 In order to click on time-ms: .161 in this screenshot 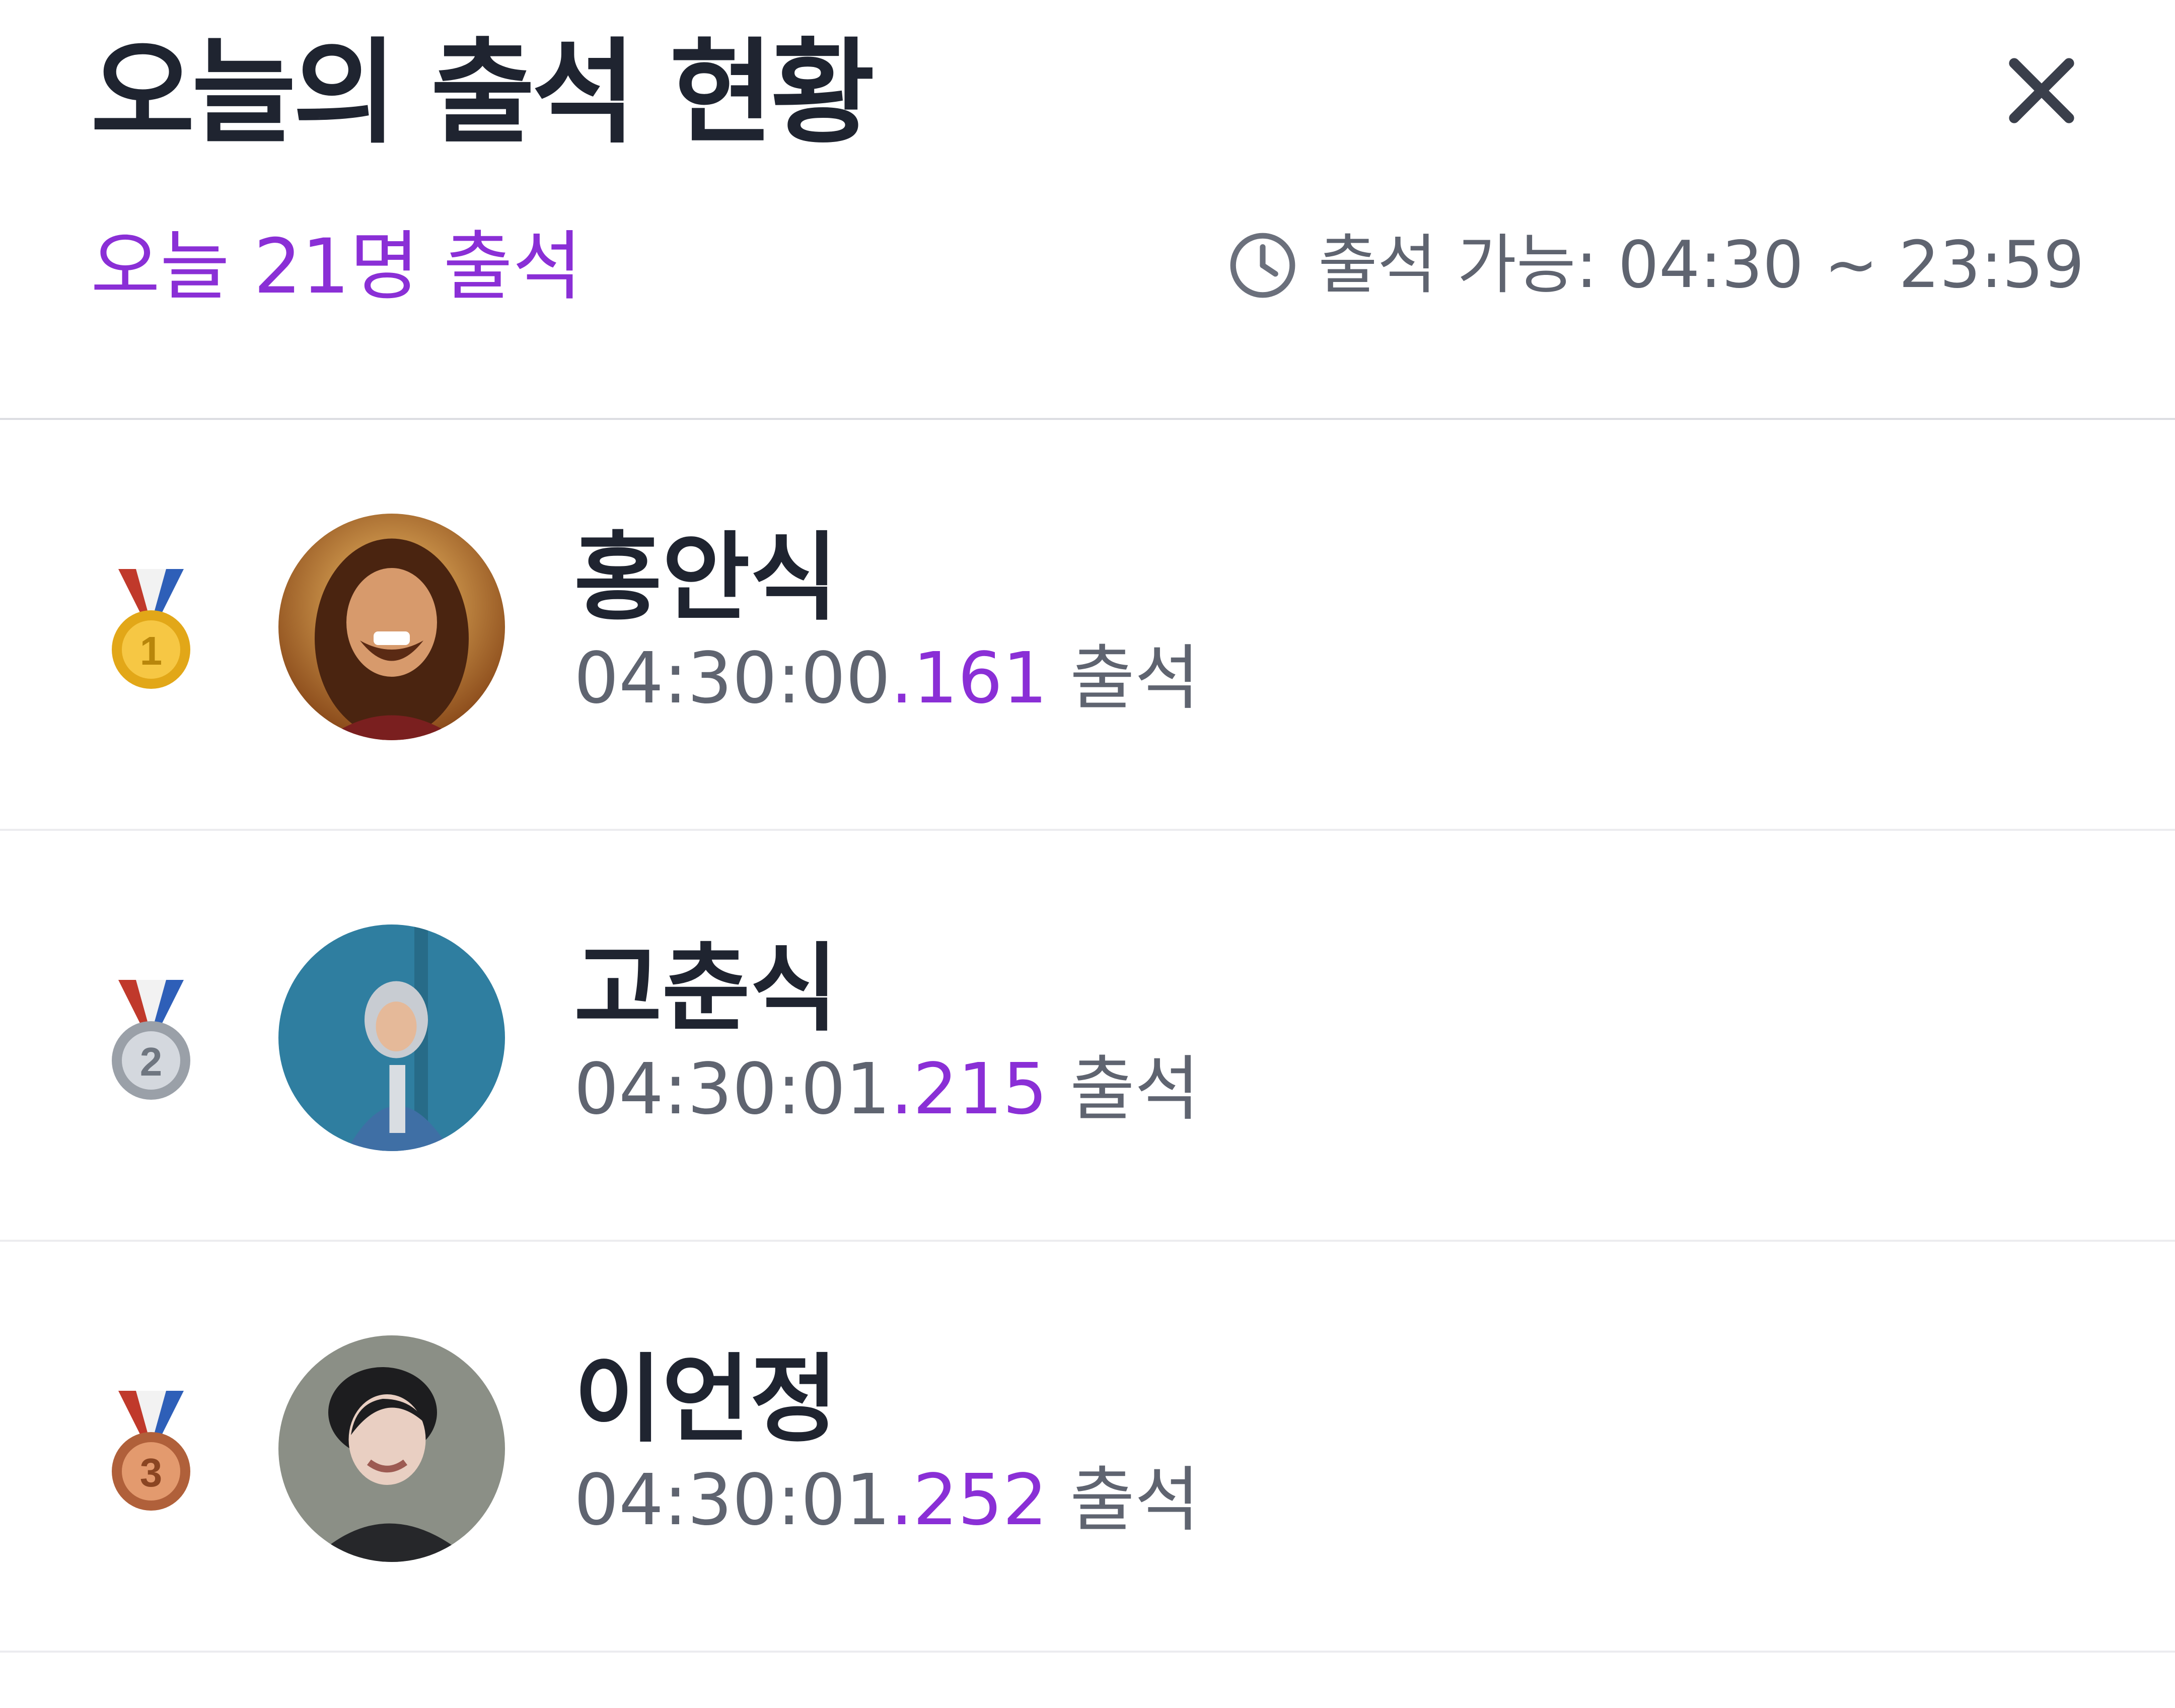, I will do `click(969, 678)`.